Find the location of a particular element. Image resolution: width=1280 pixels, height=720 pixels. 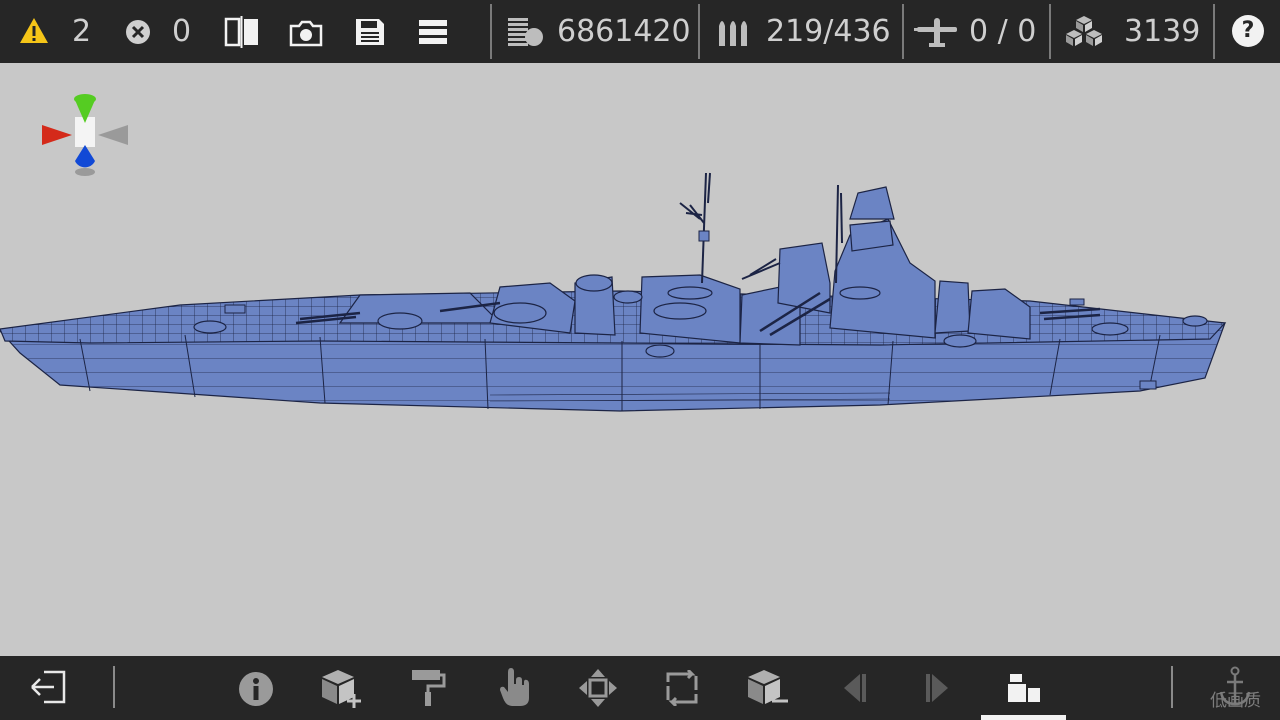

redo-icon is located at coordinates (938, 688).